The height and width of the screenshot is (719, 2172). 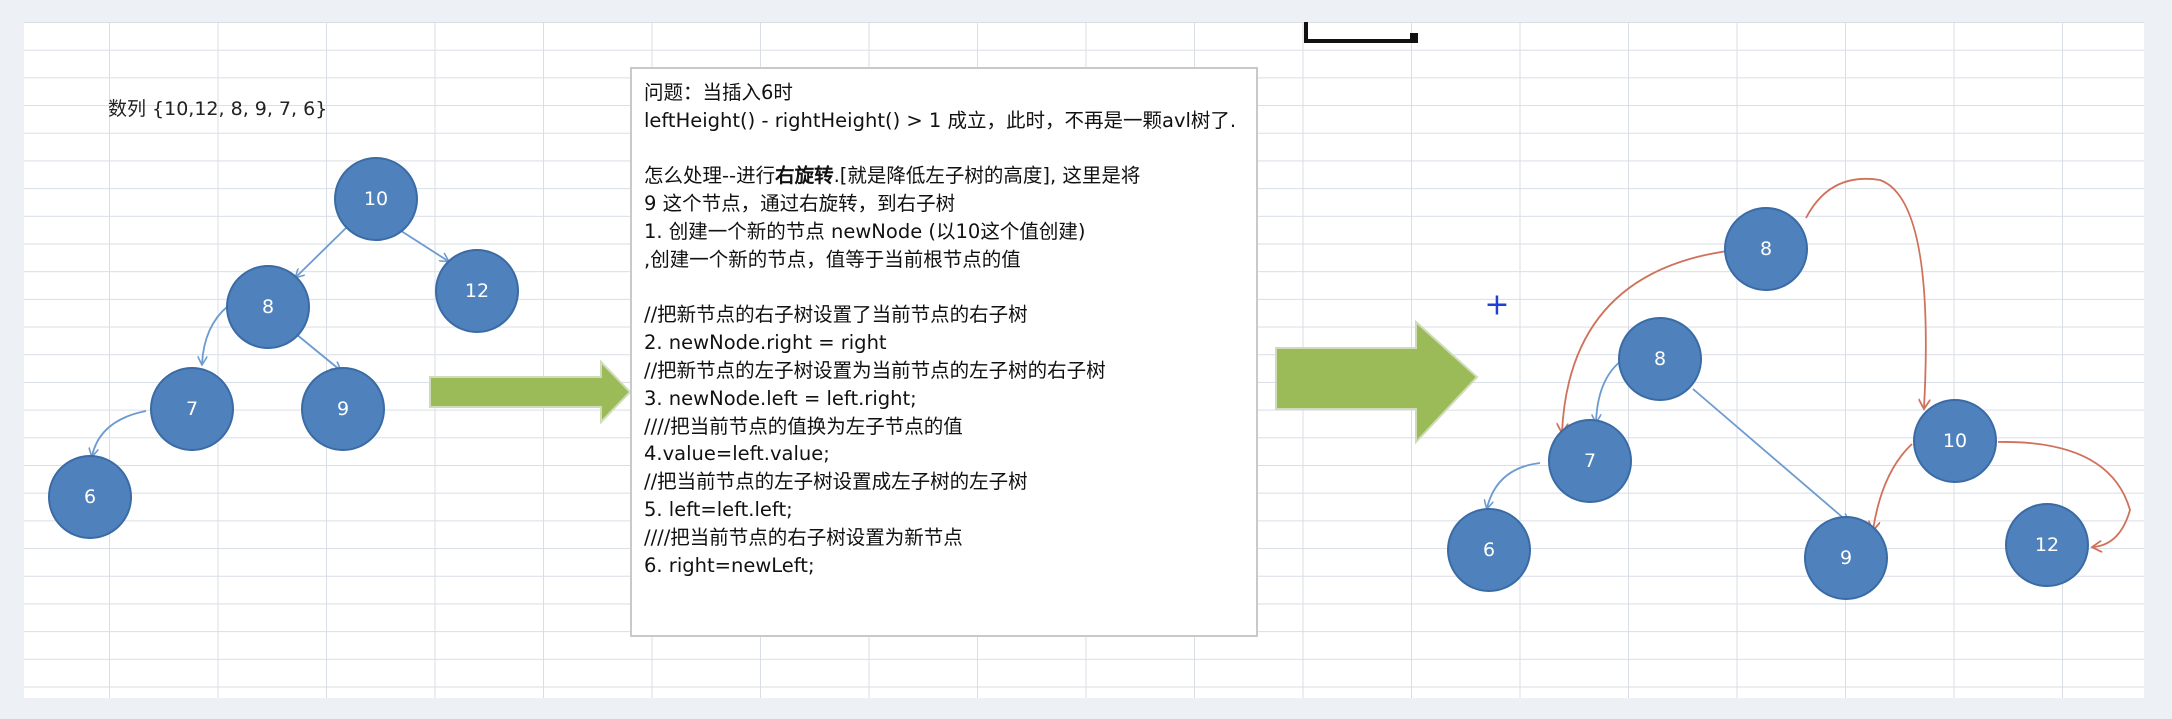 I want to click on left-tree-node-9: 9, so click(x=343, y=409).